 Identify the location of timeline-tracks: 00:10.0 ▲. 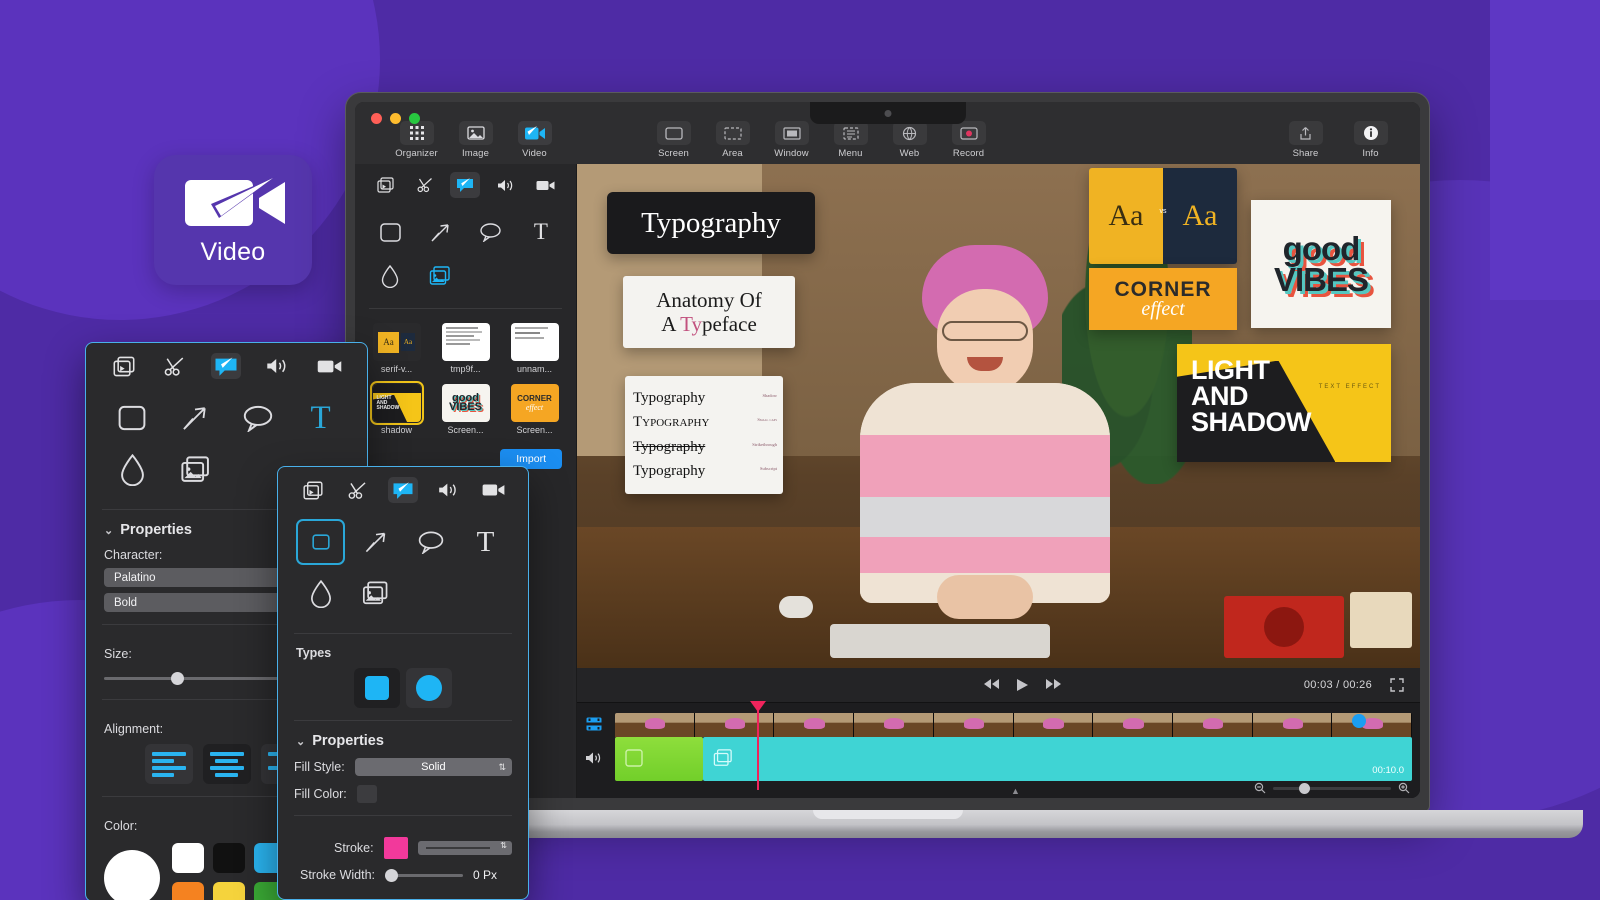
(1015, 749).